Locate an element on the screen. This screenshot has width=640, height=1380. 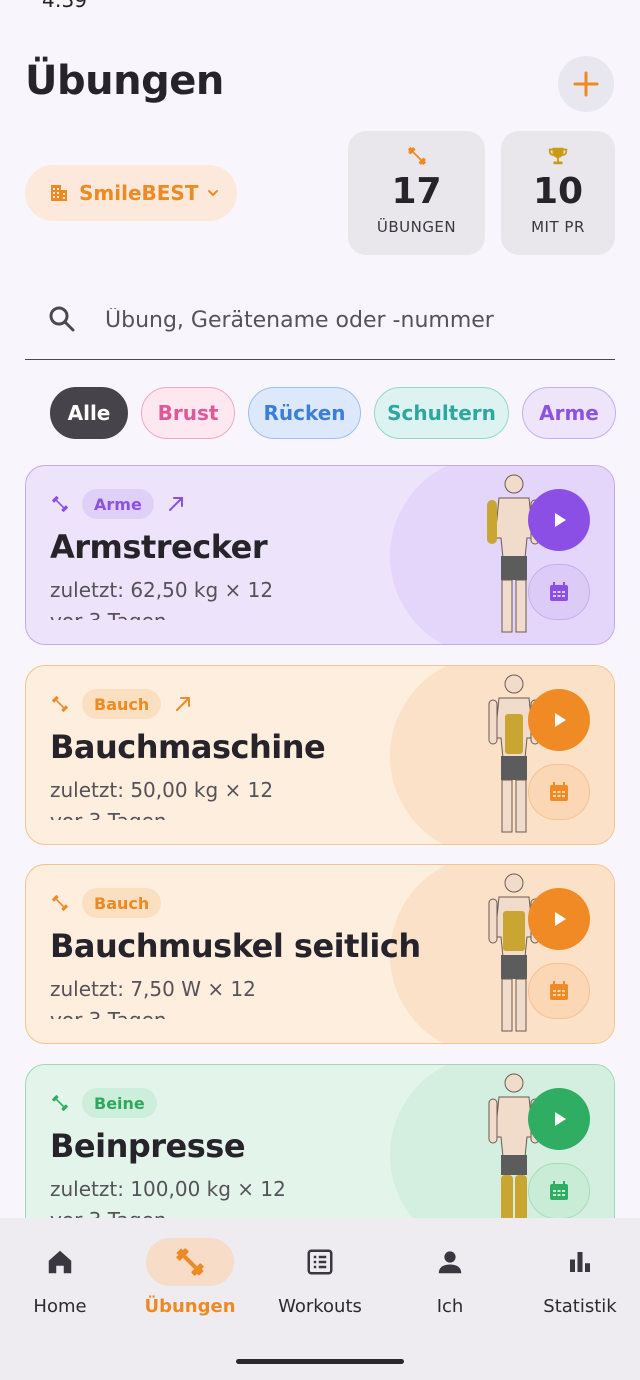
category-row: Beine is located at coordinates (103, 1103).